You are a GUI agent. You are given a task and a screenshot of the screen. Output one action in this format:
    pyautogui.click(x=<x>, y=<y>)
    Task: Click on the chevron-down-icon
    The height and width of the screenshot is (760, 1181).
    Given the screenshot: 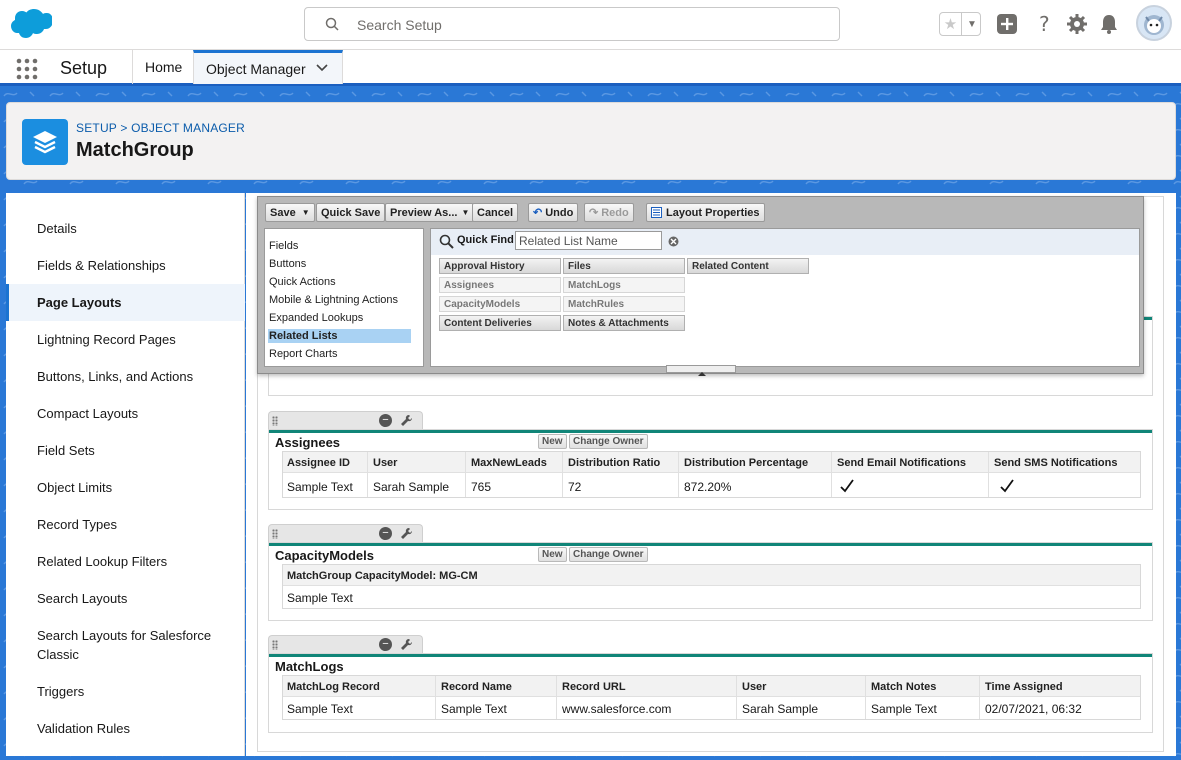 What is the action you would take?
    pyautogui.click(x=322, y=68)
    